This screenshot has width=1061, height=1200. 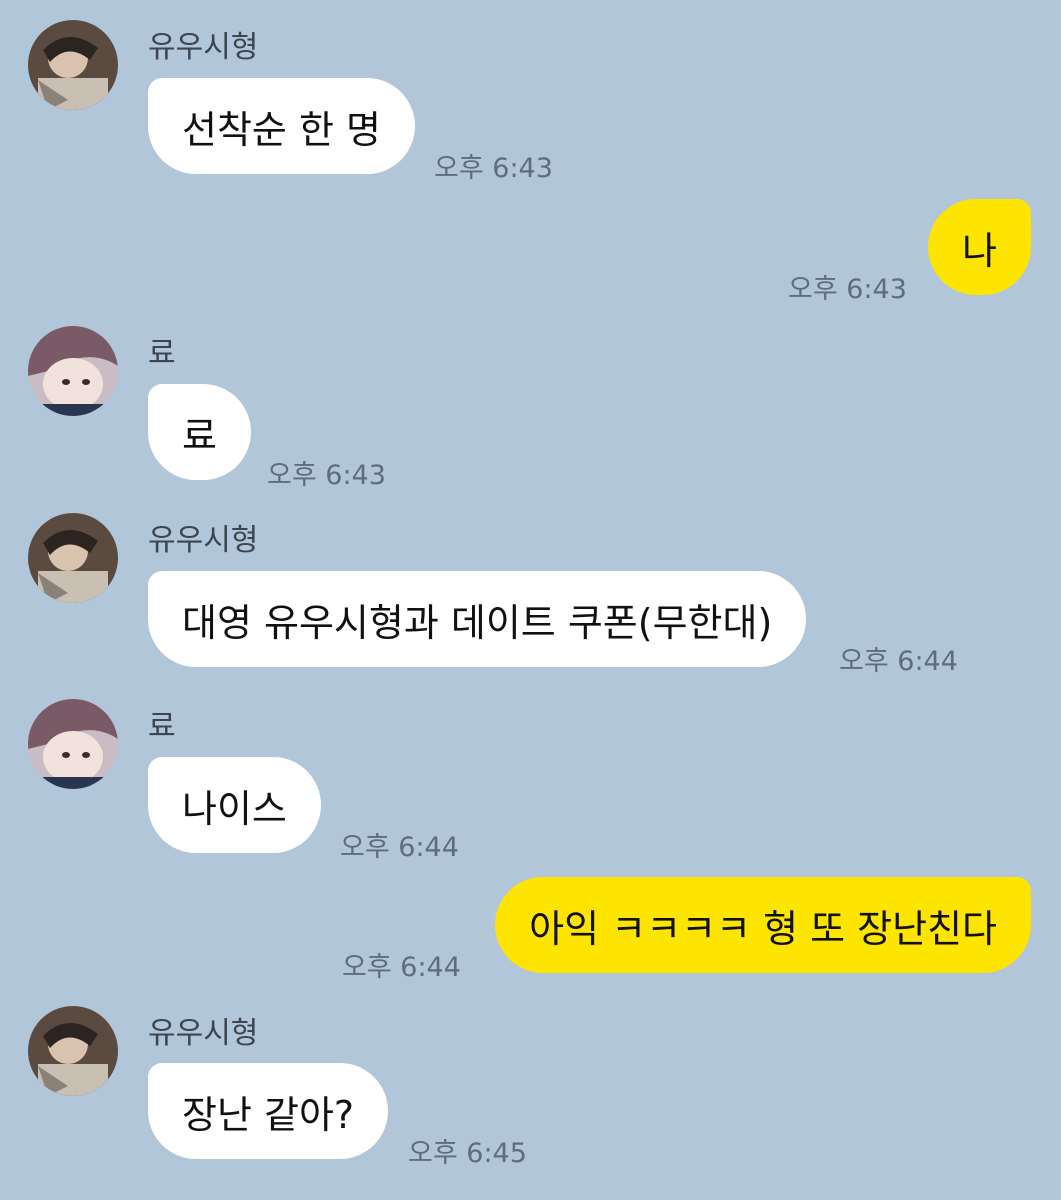 I want to click on message-bubble-outgoing: 아익 ㅋㅋㅋㅋ 형 또 장난친다, so click(x=763, y=925).